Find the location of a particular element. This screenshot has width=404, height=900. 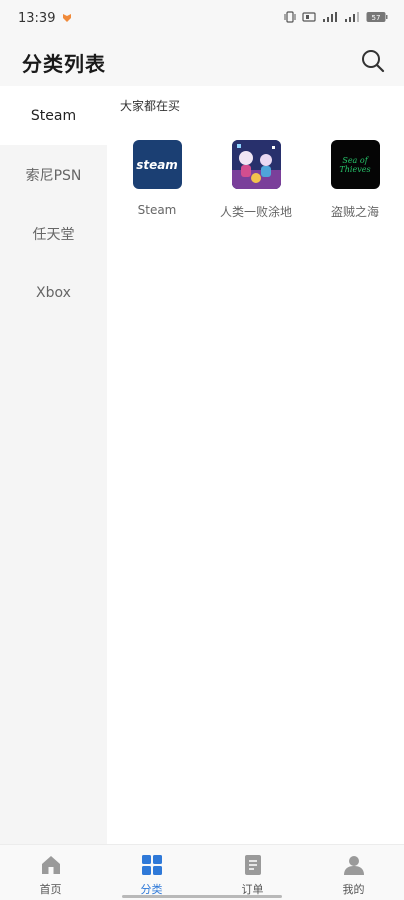

product-thumbnail: steam is located at coordinates (157, 164).